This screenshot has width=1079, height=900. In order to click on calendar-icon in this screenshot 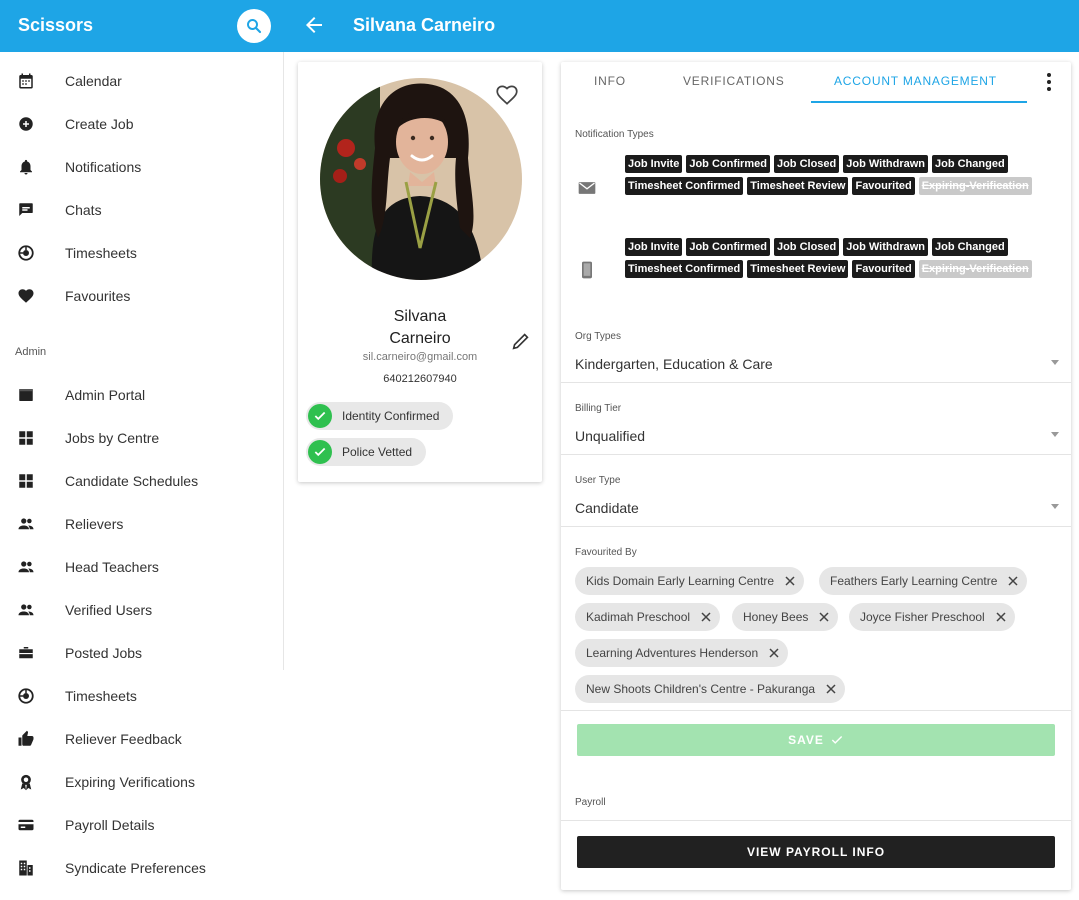, I will do `click(26, 81)`.